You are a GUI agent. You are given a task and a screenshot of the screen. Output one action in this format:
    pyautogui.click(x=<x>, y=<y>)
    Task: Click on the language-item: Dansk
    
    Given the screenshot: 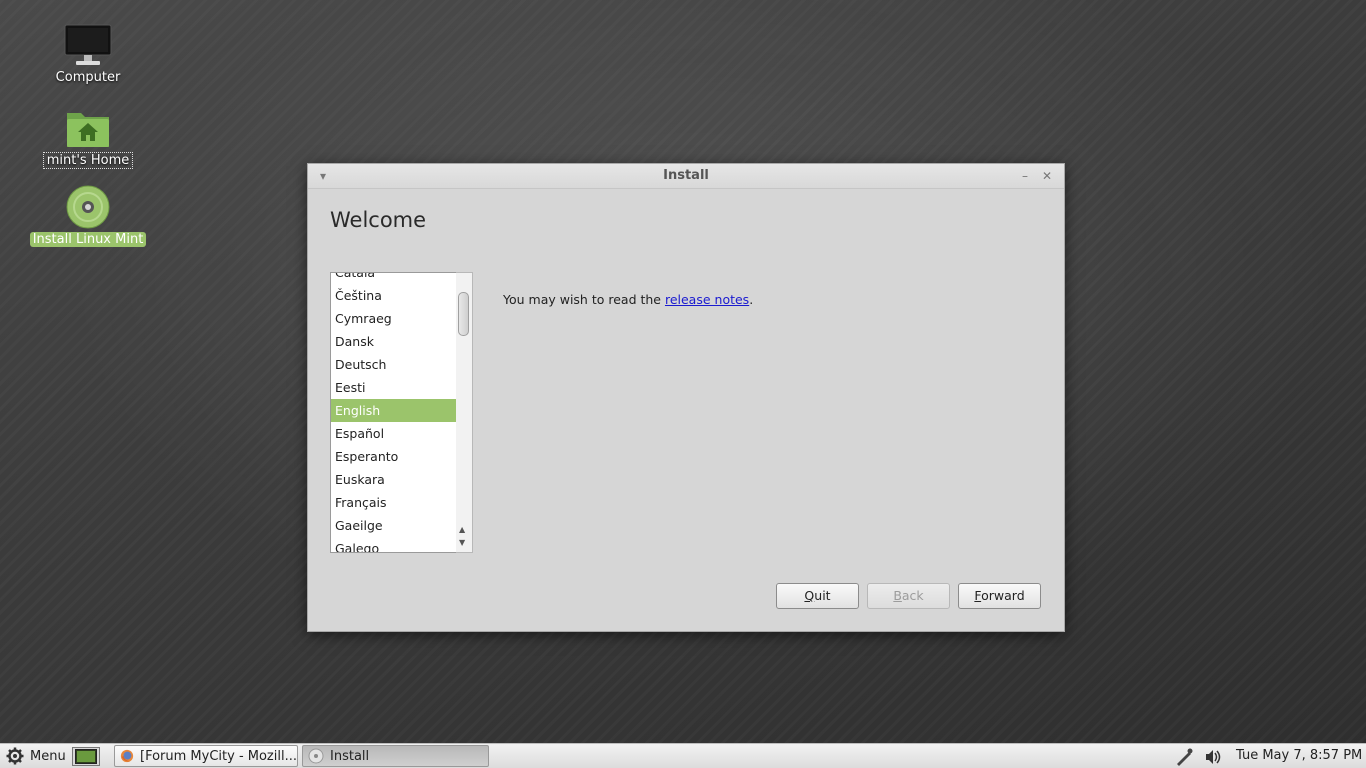 What is the action you would take?
    pyautogui.click(x=401, y=341)
    